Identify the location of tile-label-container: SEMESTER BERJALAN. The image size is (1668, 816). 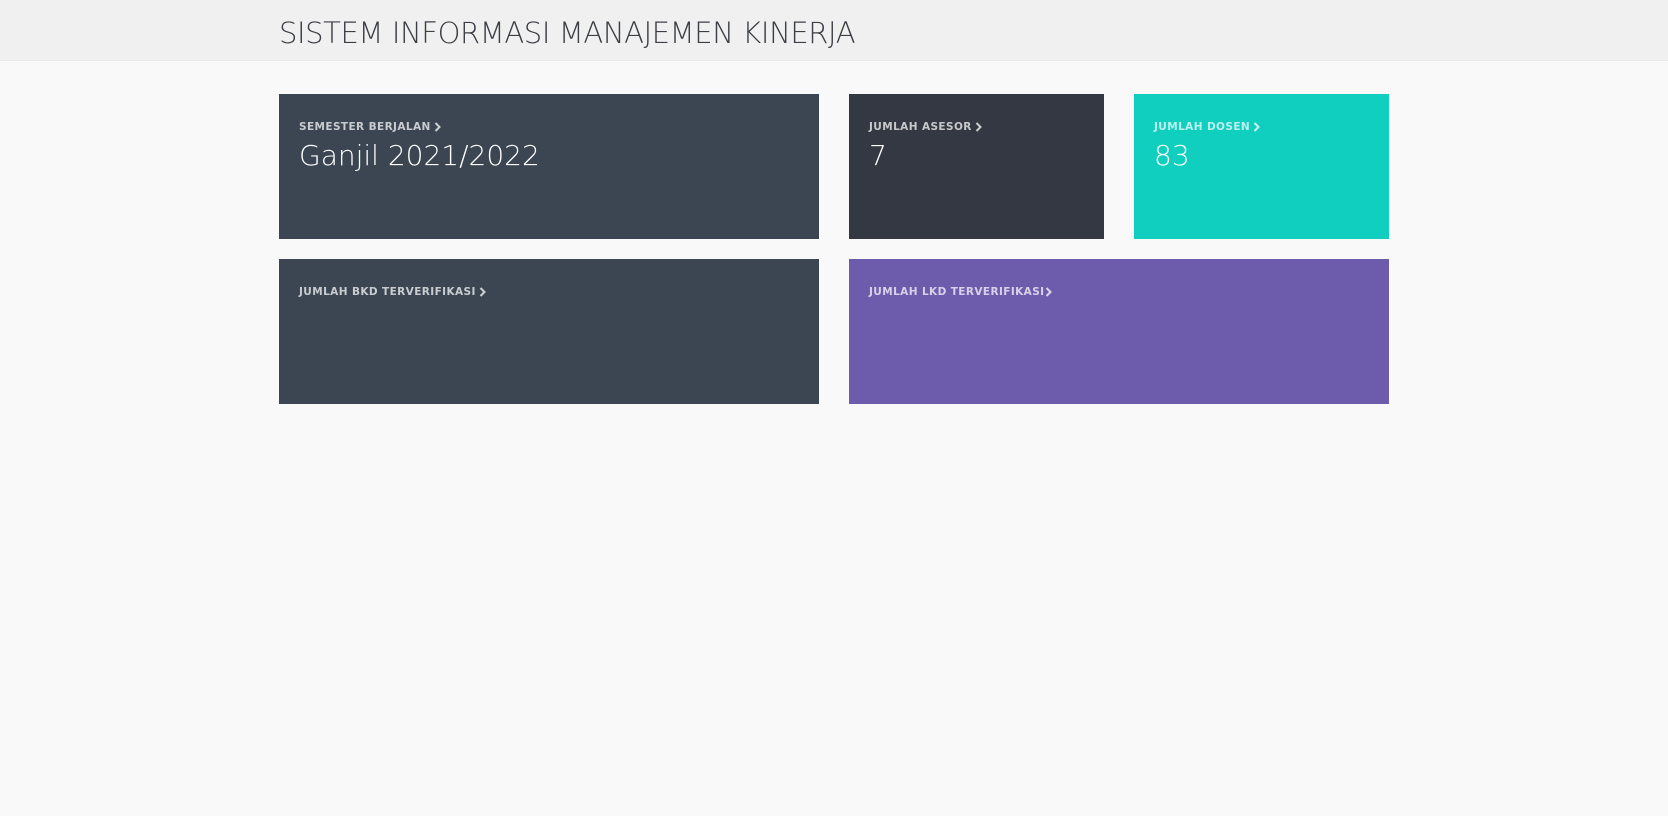
(370, 127).